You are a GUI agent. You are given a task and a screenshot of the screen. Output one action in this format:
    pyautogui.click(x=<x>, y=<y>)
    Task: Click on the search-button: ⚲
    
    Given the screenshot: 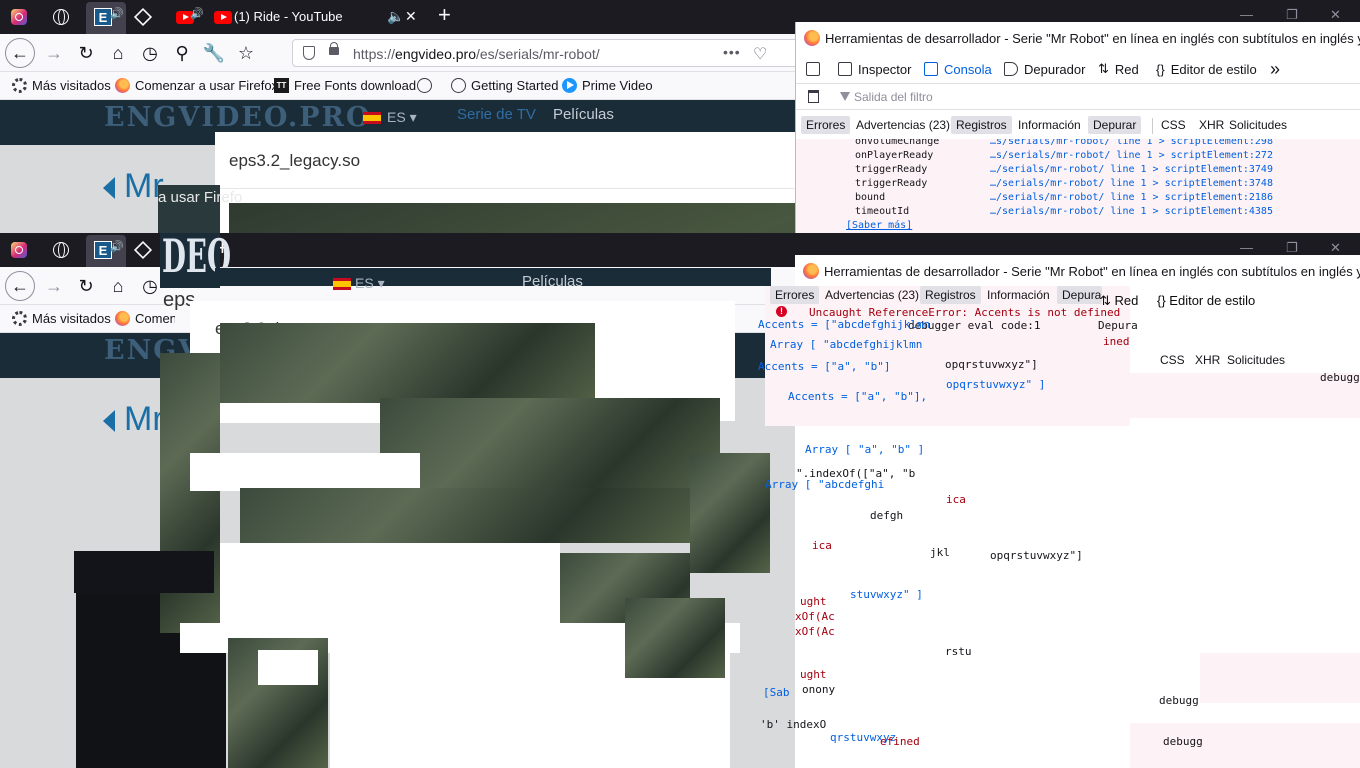 What is the action you would take?
    pyautogui.click(x=182, y=53)
    